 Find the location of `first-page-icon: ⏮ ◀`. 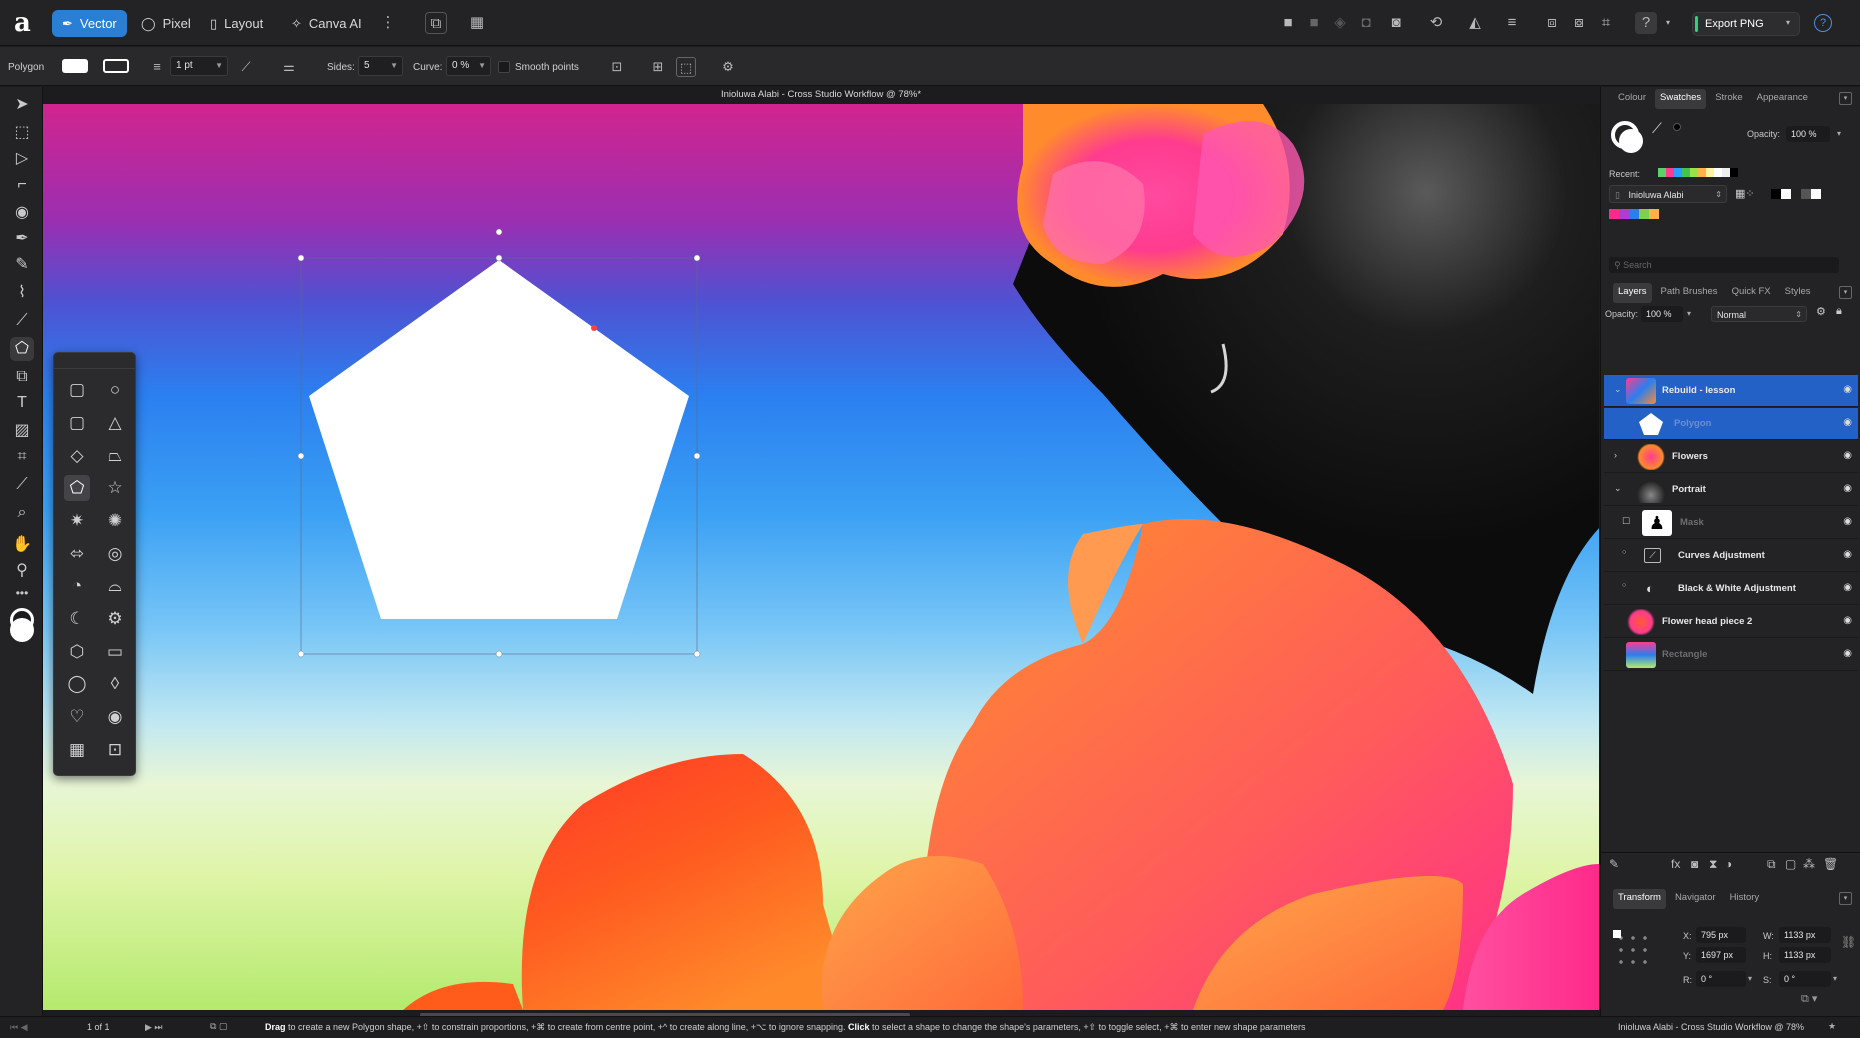

first-page-icon: ⏮ ◀ is located at coordinates (19, 1027).